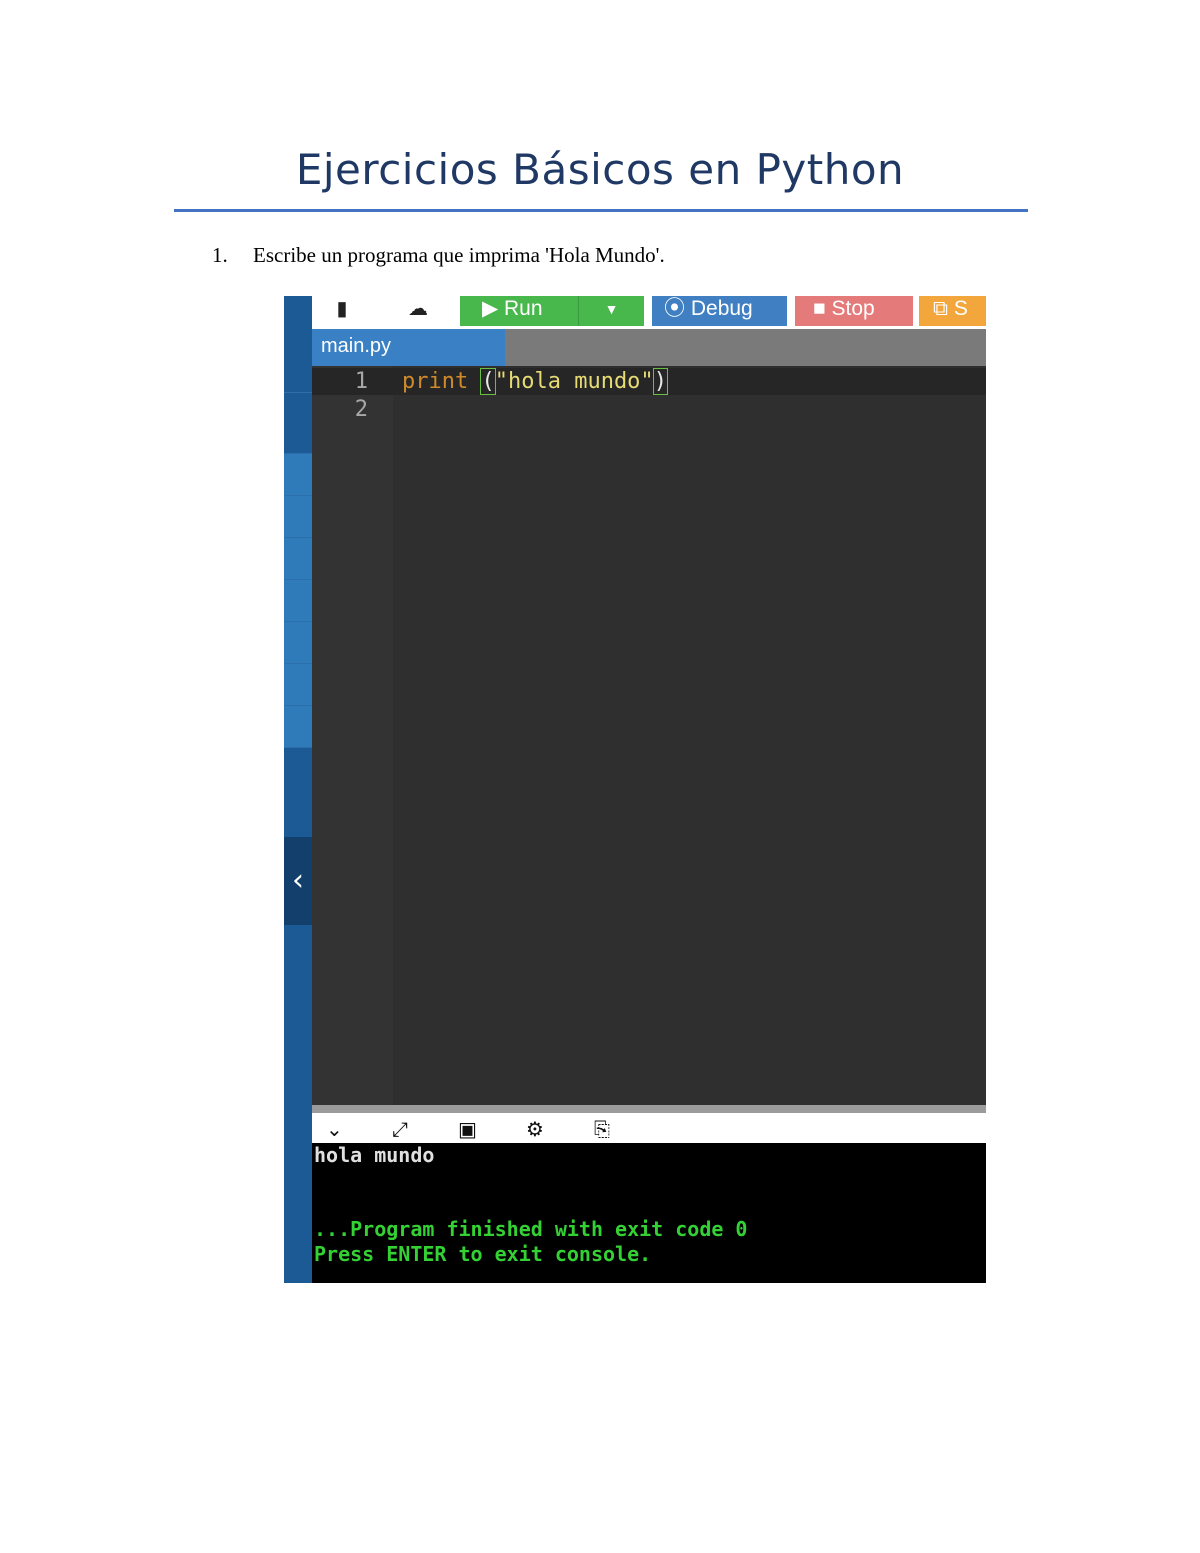  What do you see at coordinates (853, 308) in the screenshot?
I see `stop-label: Stop` at bounding box center [853, 308].